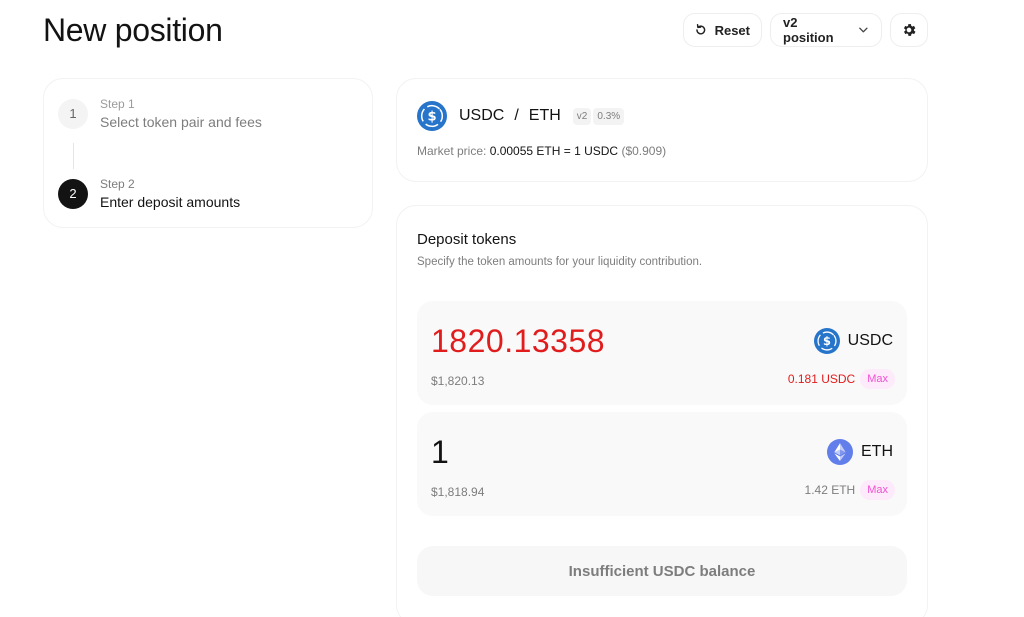 The image size is (1024, 617). What do you see at coordinates (440, 452) in the screenshot?
I see `token1-amount-input: 1` at bounding box center [440, 452].